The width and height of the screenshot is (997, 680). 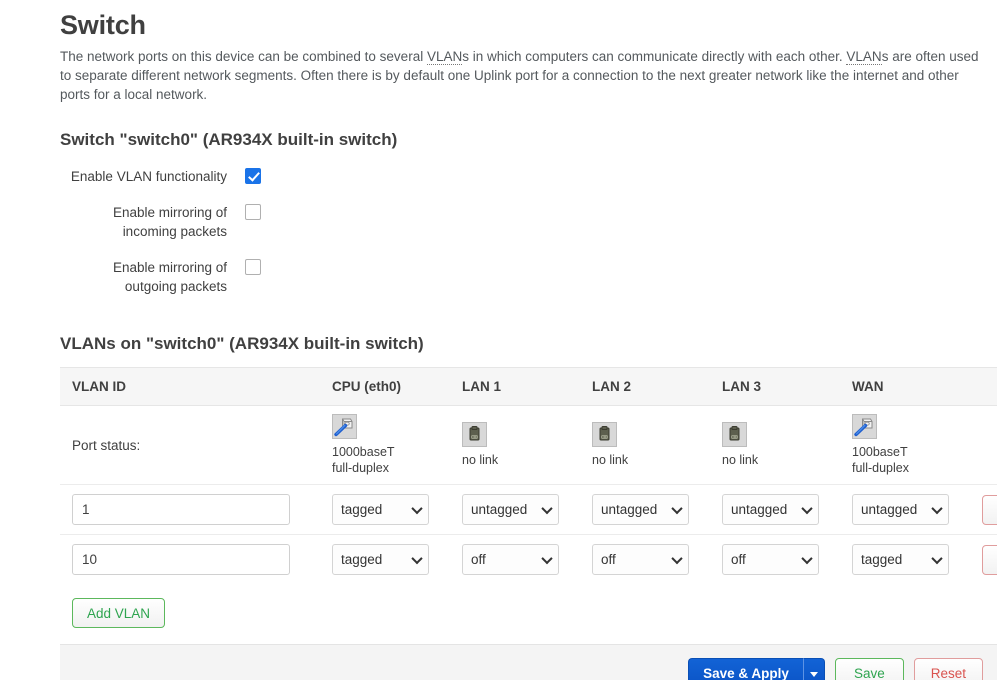 What do you see at coordinates (775, 386) in the screenshot?
I see `col-header-lan3: LAN 3` at bounding box center [775, 386].